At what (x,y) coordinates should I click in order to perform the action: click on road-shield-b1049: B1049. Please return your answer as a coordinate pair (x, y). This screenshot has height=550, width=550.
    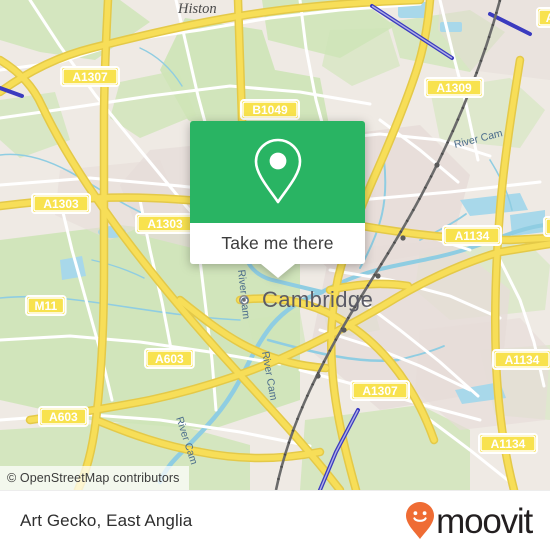
    Looking at the image, I should click on (270, 109).